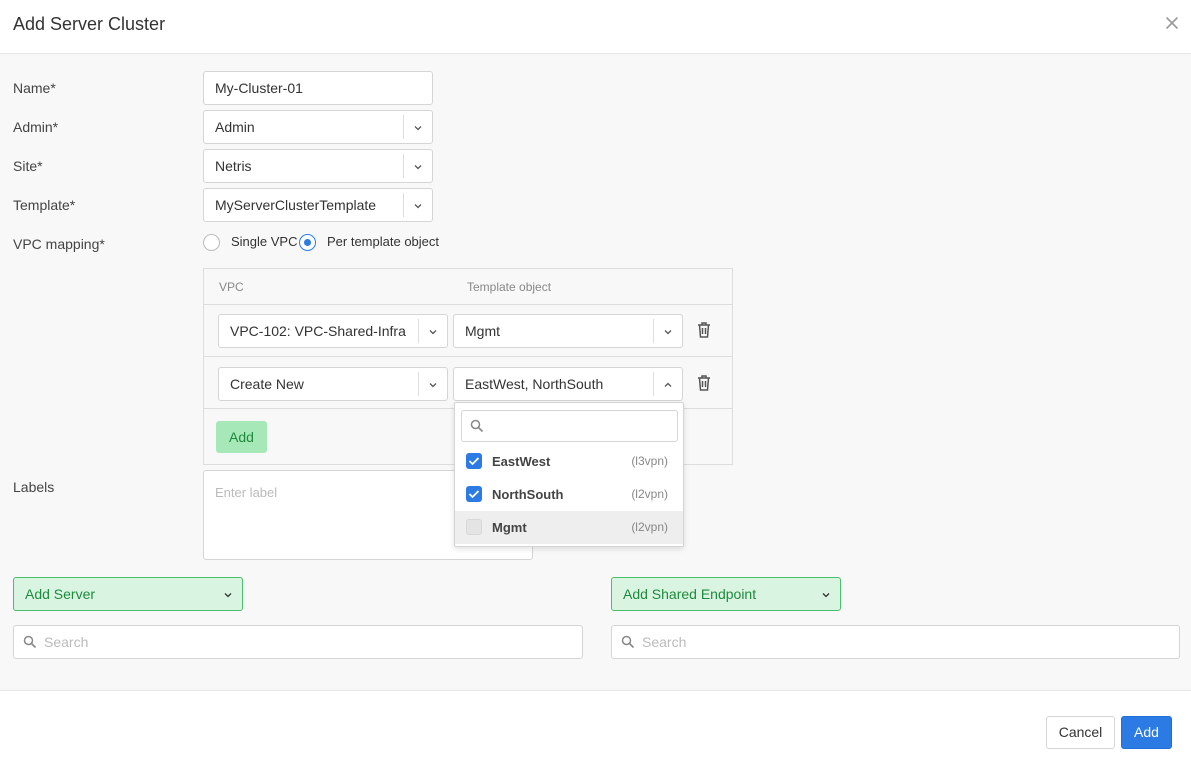 This screenshot has width=1191, height=770. I want to click on cancel-button: Cancel, so click(1080, 732).